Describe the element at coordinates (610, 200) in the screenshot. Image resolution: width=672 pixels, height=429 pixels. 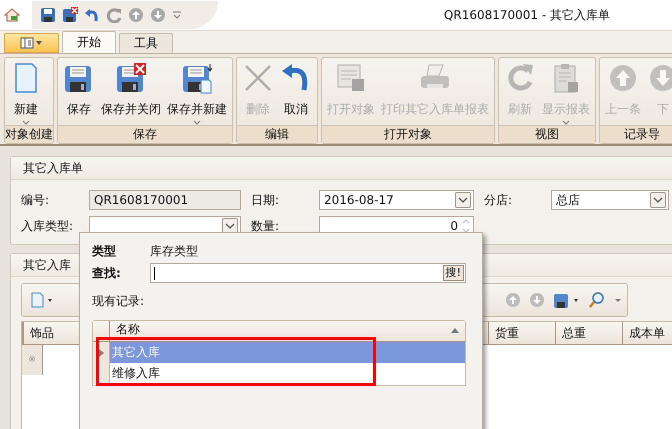
I see `input-field: 总店` at that location.